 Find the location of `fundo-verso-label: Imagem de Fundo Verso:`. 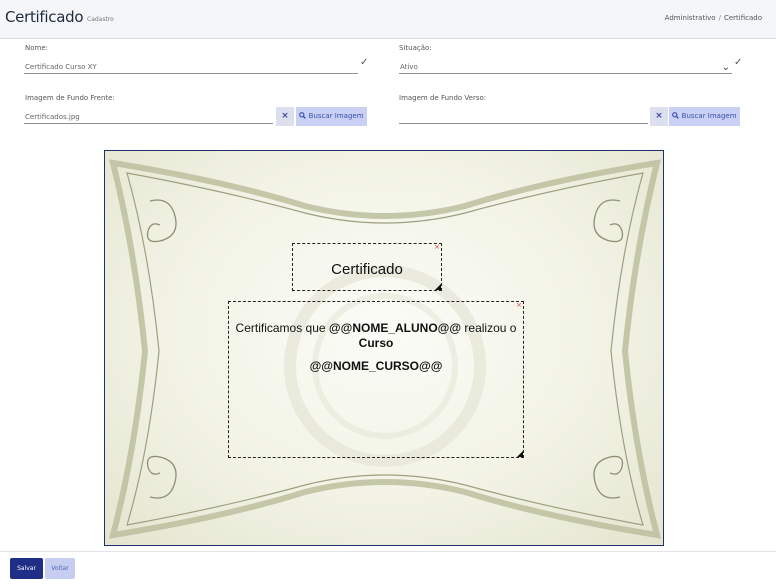

fundo-verso-label: Imagem de Fundo Verso: is located at coordinates (443, 98).